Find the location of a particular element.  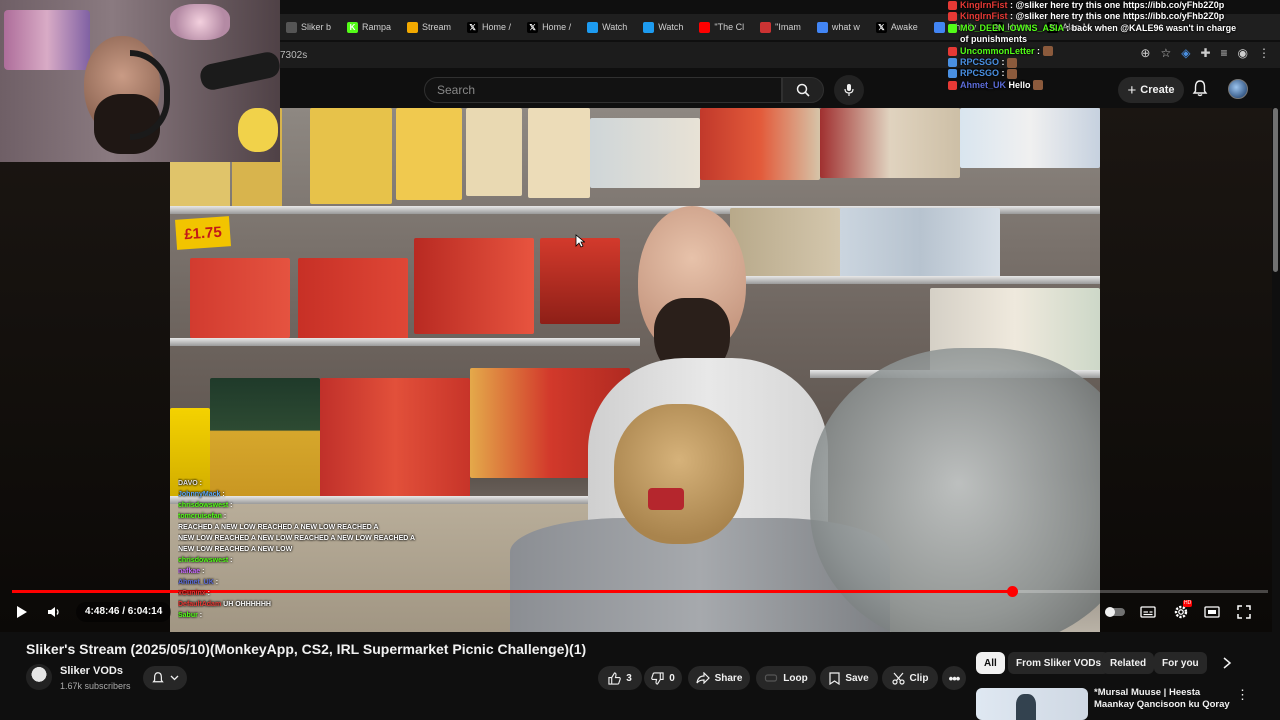

browser-tab-label: Watch is located at coordinates (615, 27).